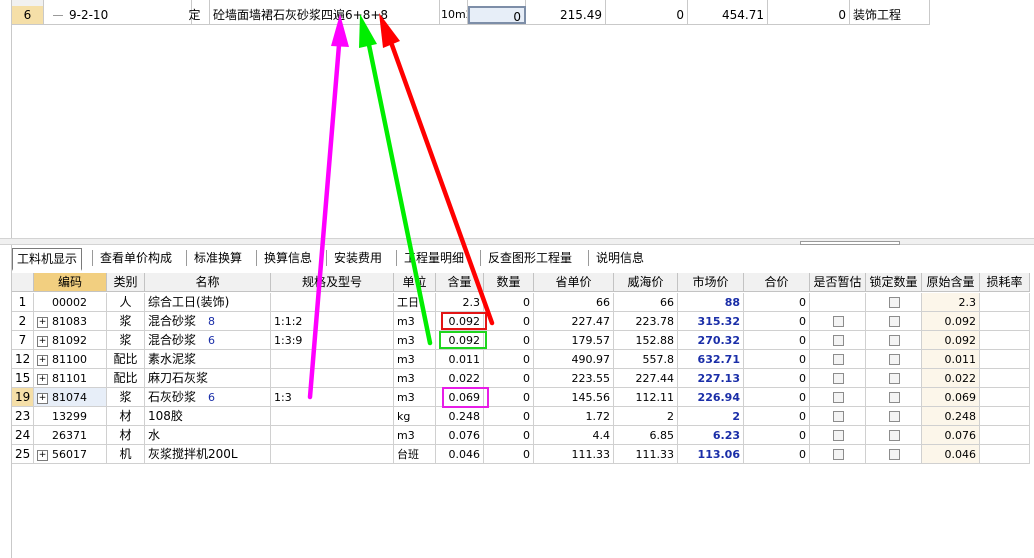  I want to click on cell-unit: m3, so click(415, 378).